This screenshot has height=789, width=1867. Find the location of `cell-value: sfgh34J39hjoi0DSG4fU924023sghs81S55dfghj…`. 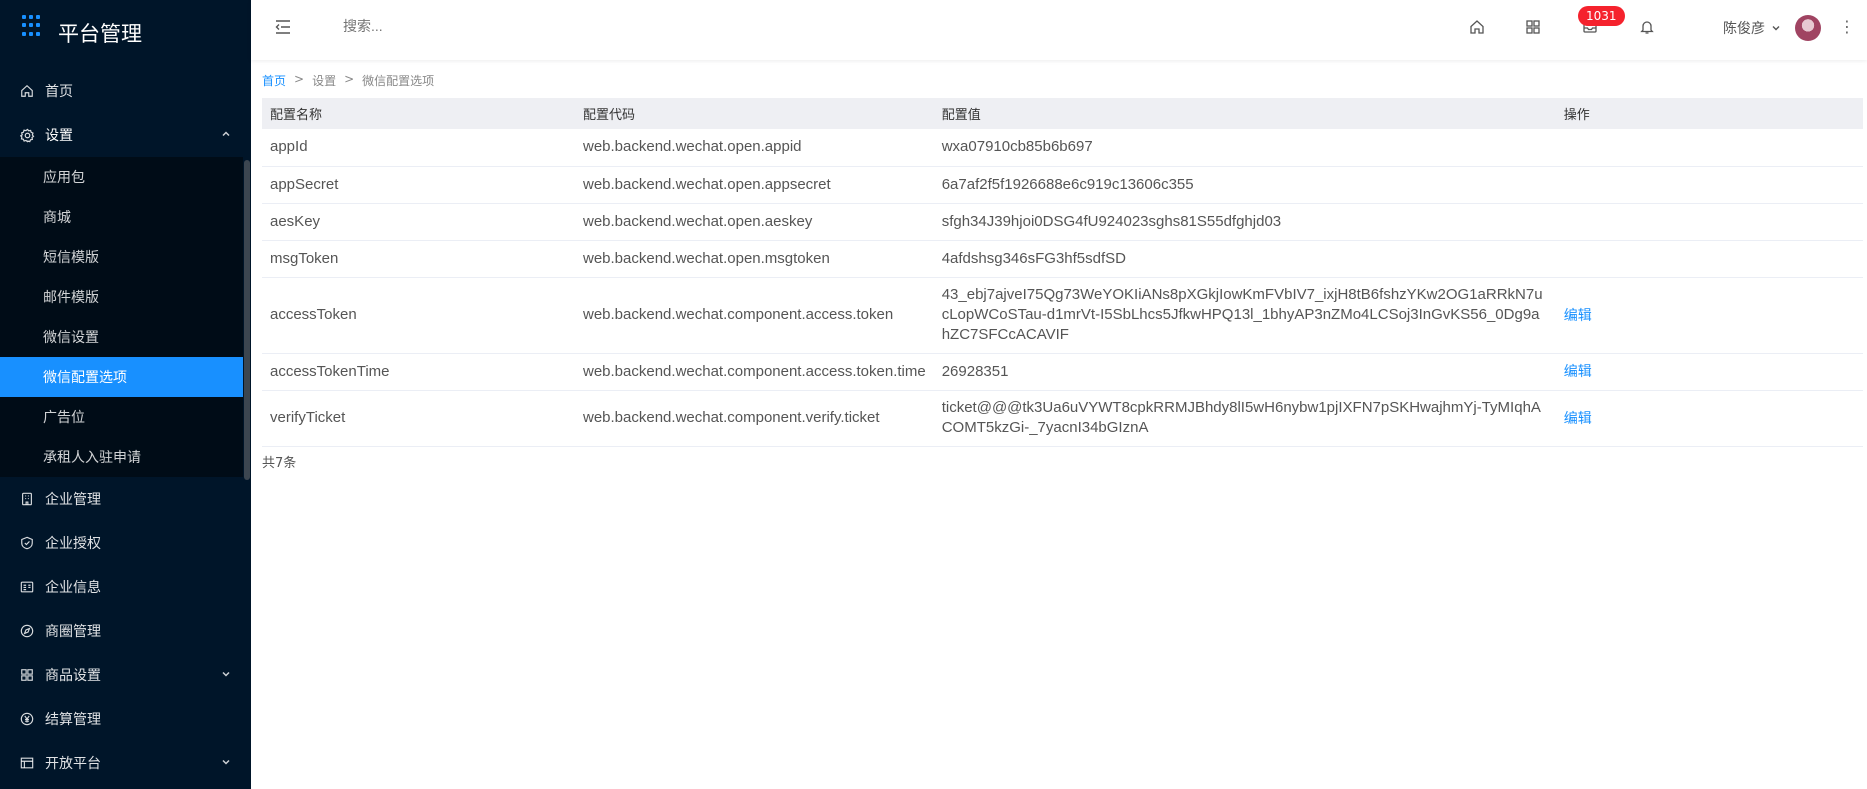

cell-value: sfgh34J39hjoi0DSG4fU924023sghs81S55dfghj… is located at coordinates (1244, 222).